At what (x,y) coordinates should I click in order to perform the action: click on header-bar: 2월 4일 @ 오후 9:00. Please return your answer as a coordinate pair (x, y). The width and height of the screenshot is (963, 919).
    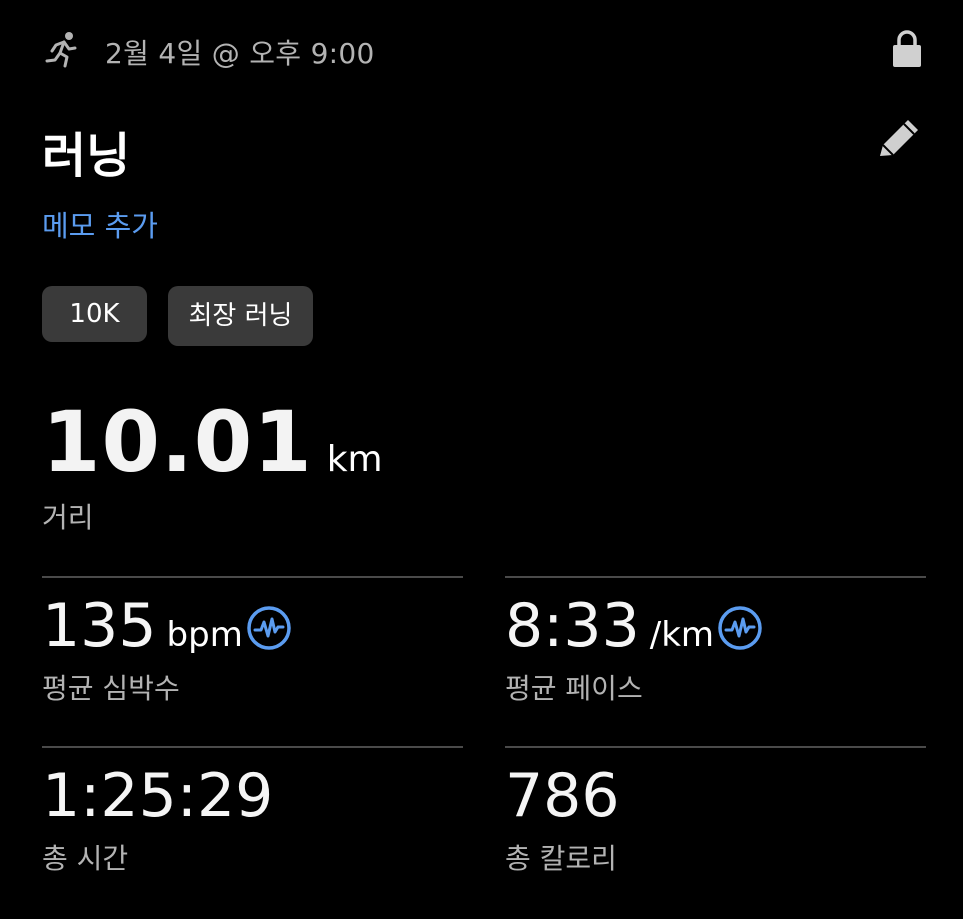
    Looking at the image, I should click on (482, 50).